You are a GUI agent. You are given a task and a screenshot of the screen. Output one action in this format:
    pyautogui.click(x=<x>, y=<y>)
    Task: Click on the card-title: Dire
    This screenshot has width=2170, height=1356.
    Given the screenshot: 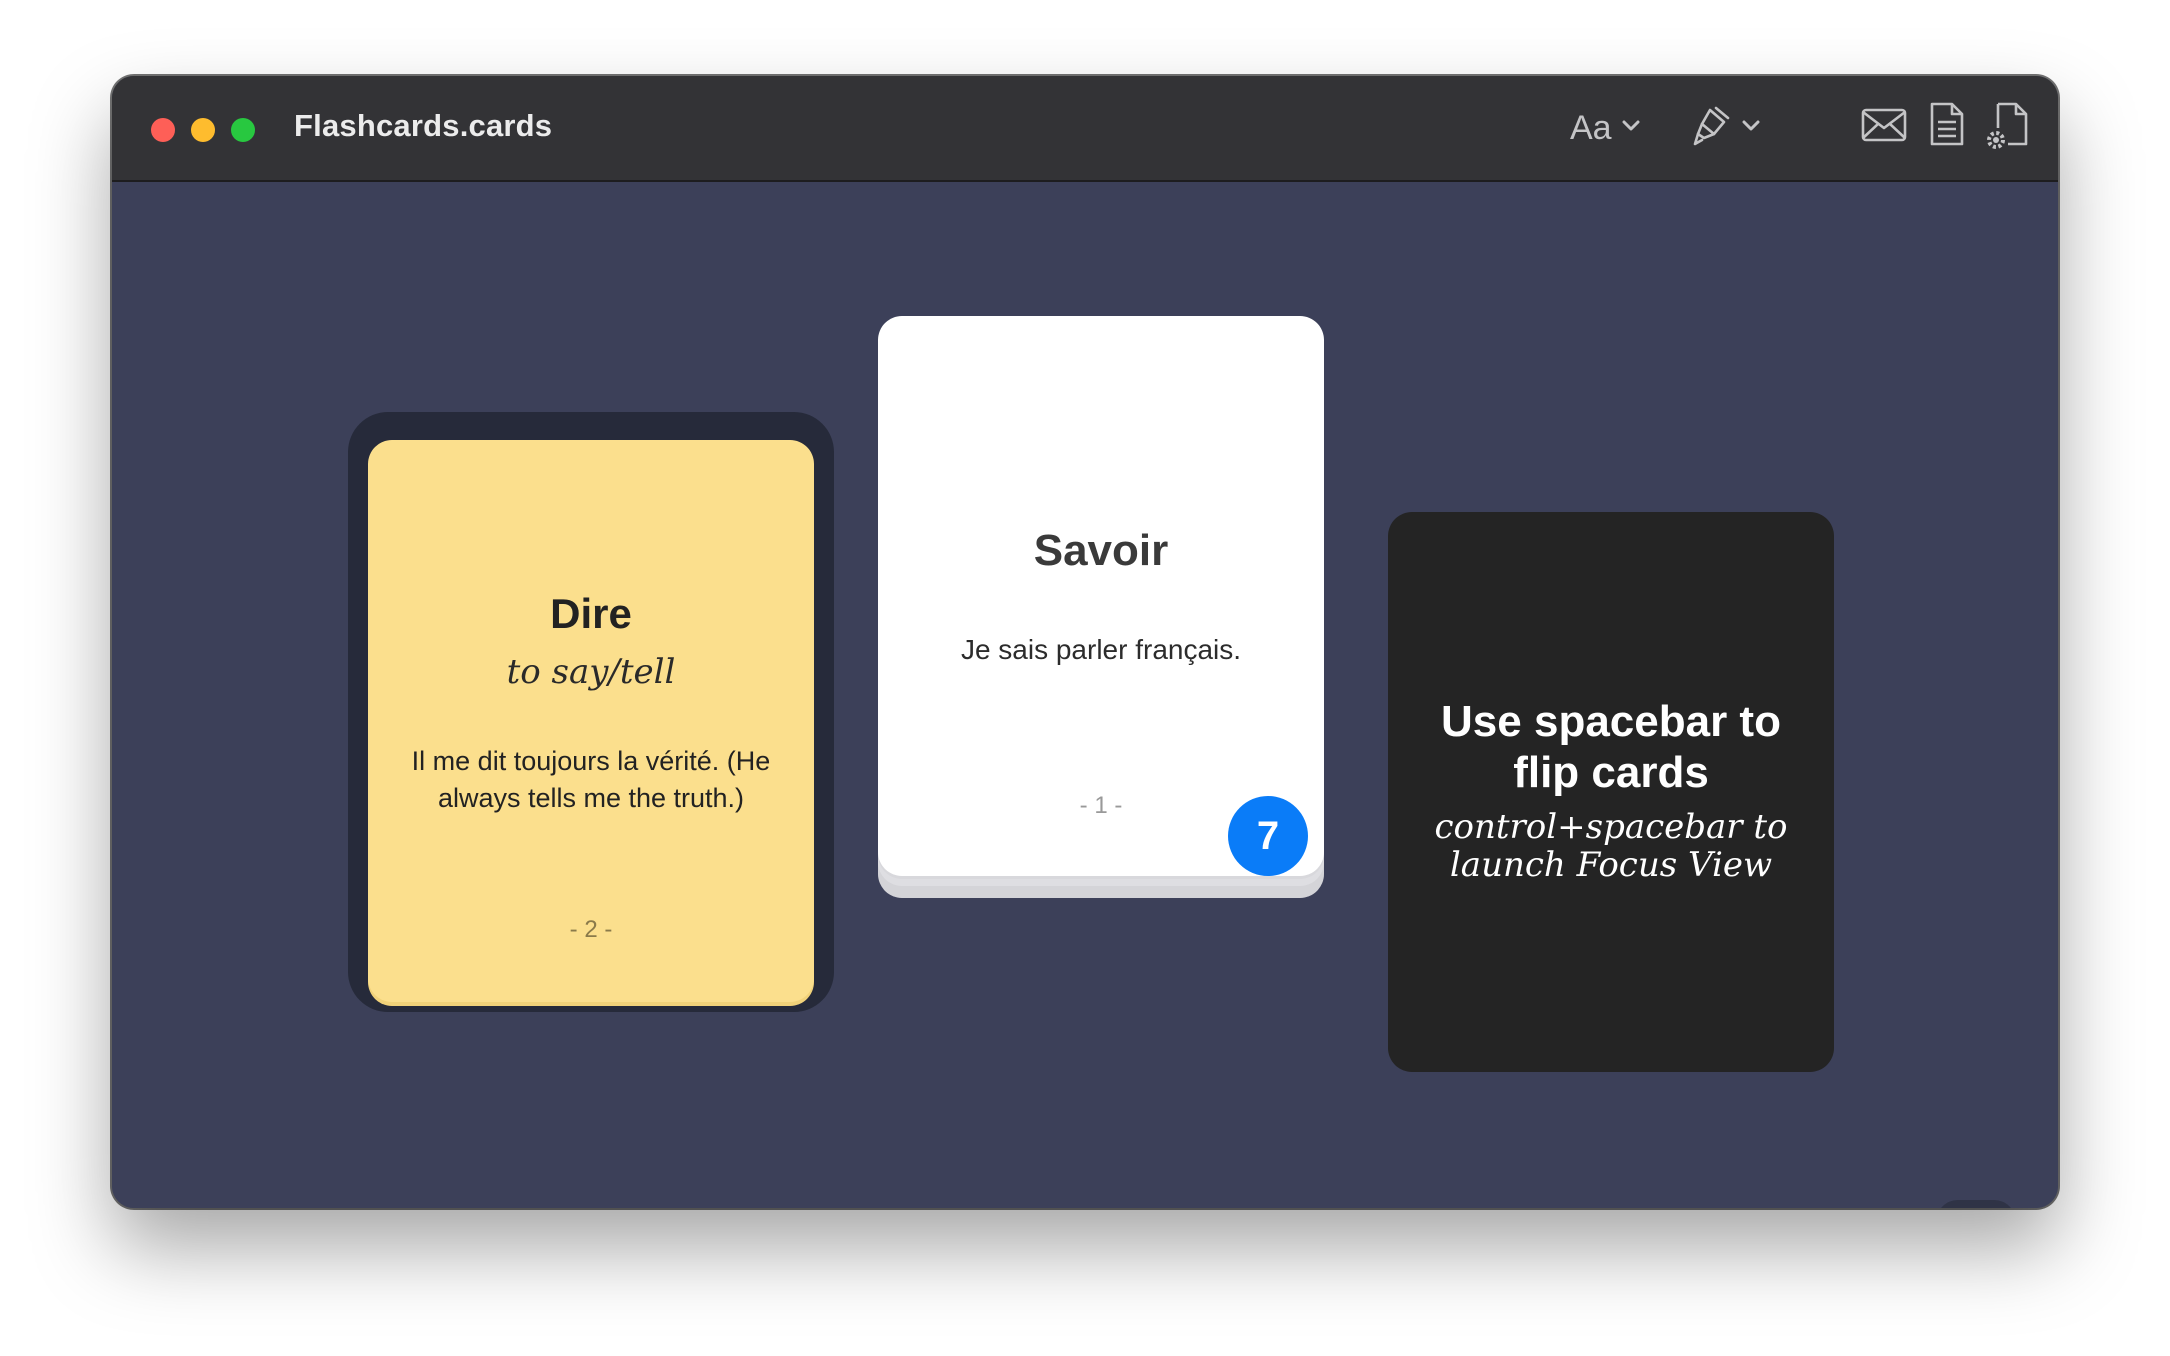 What is the action you would take?
    pyautogui.click(x=591, y=613)
    